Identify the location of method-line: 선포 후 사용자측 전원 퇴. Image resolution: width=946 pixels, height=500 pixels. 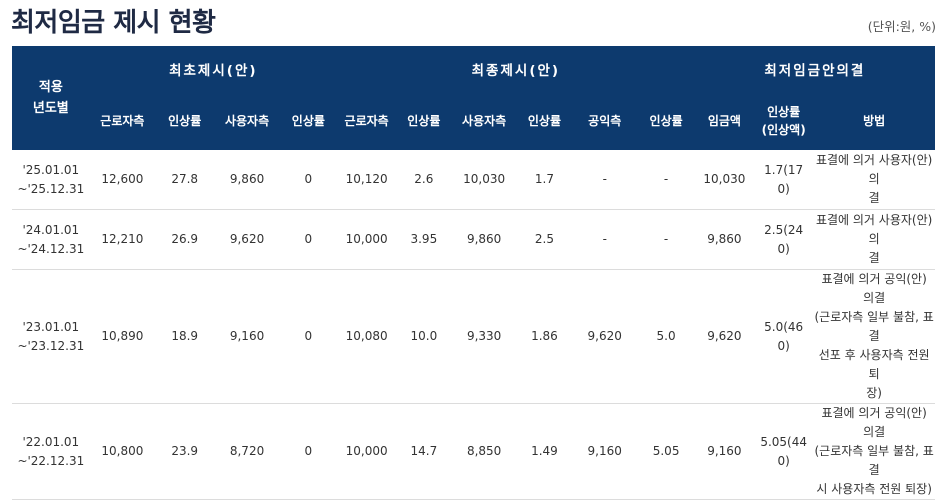
(874, 364).